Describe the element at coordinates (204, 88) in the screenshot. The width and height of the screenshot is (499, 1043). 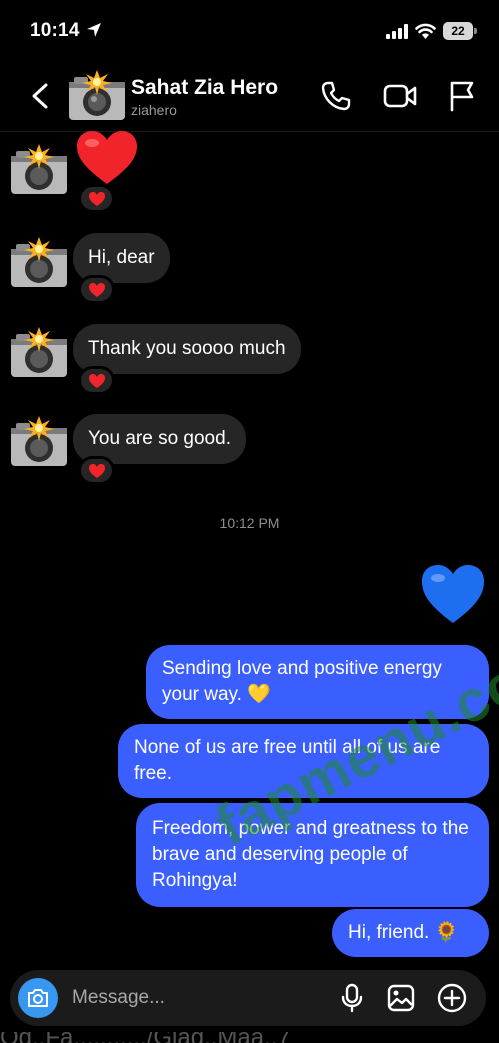
I see `contact-name: Sahat Zia Hero` at that location.